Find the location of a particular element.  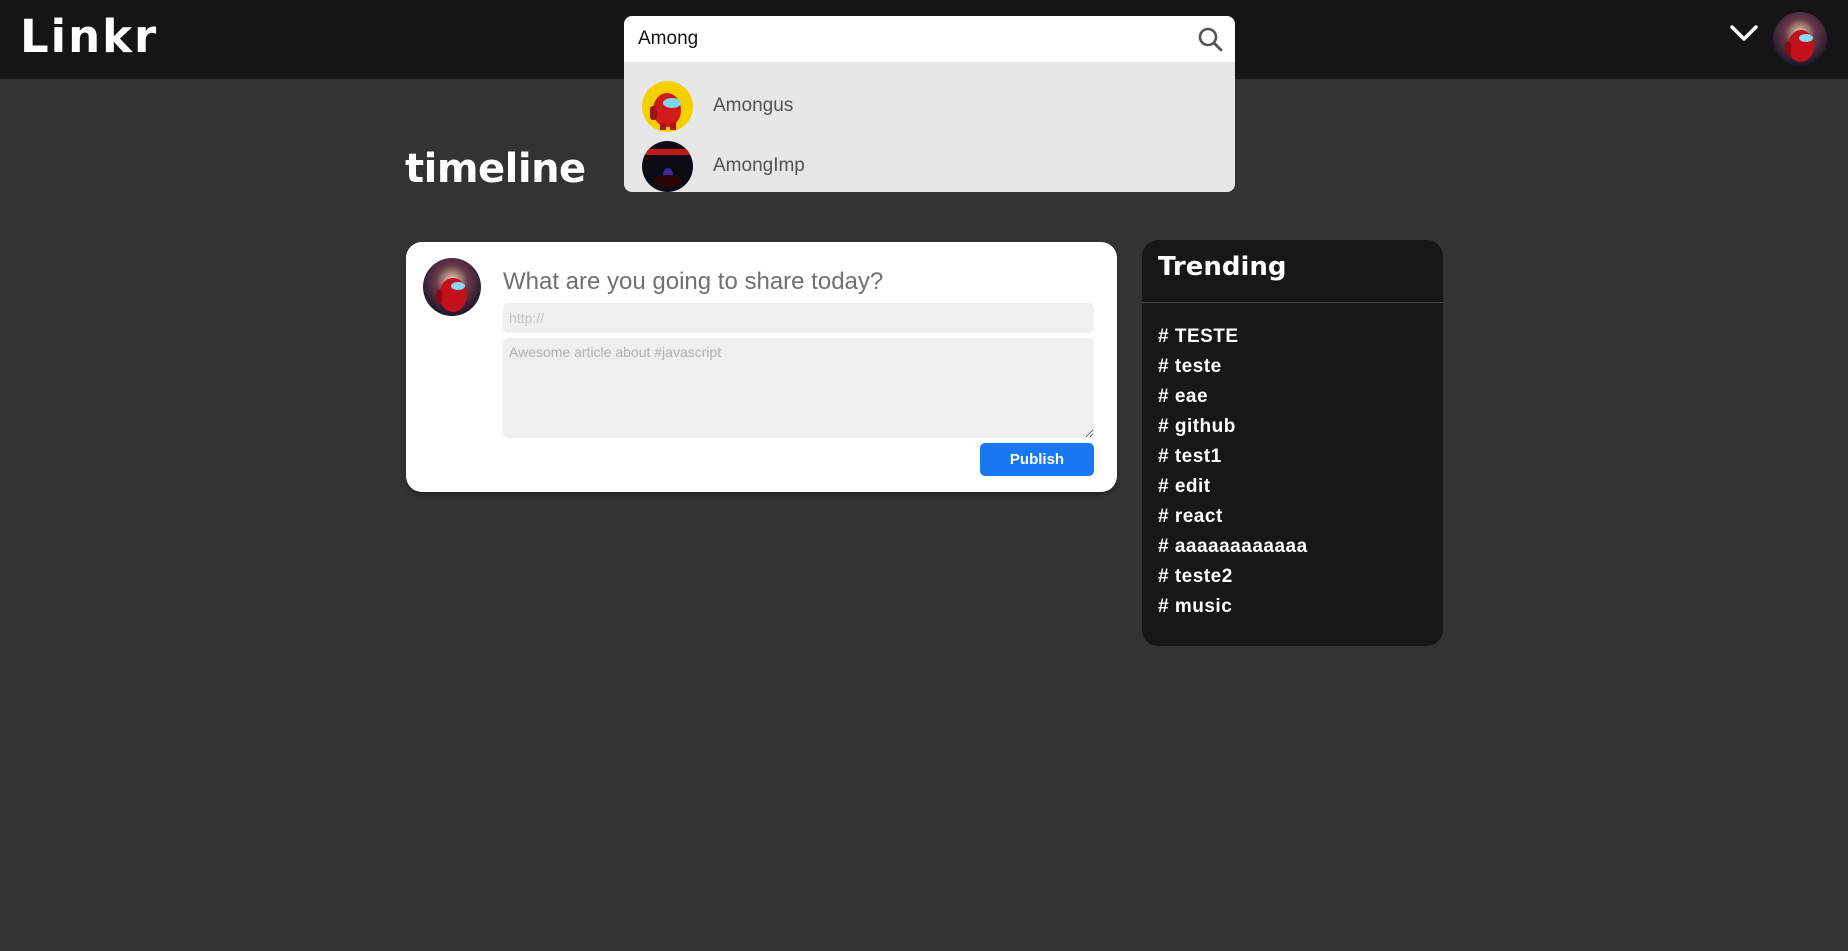

hashtag-item: # github is located at coordinates (1233, 431).